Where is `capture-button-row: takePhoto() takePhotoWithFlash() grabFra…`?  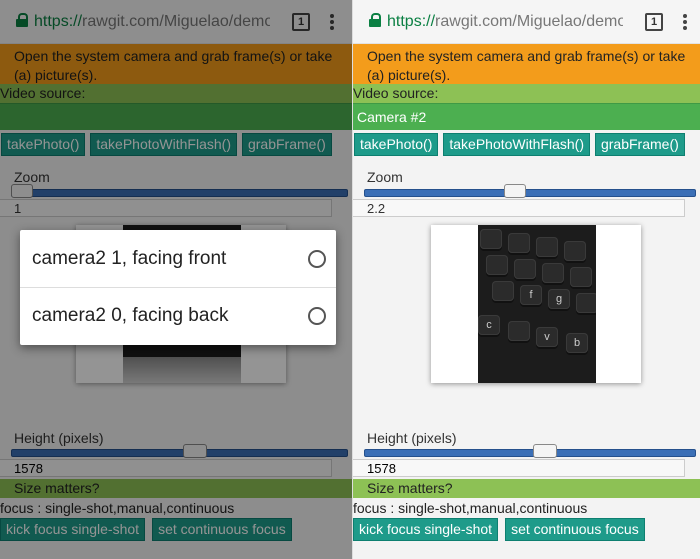
capture-button-row: takePhoto() takePhotoWithFlash() grabFra… is located at coordinates (526, 144).